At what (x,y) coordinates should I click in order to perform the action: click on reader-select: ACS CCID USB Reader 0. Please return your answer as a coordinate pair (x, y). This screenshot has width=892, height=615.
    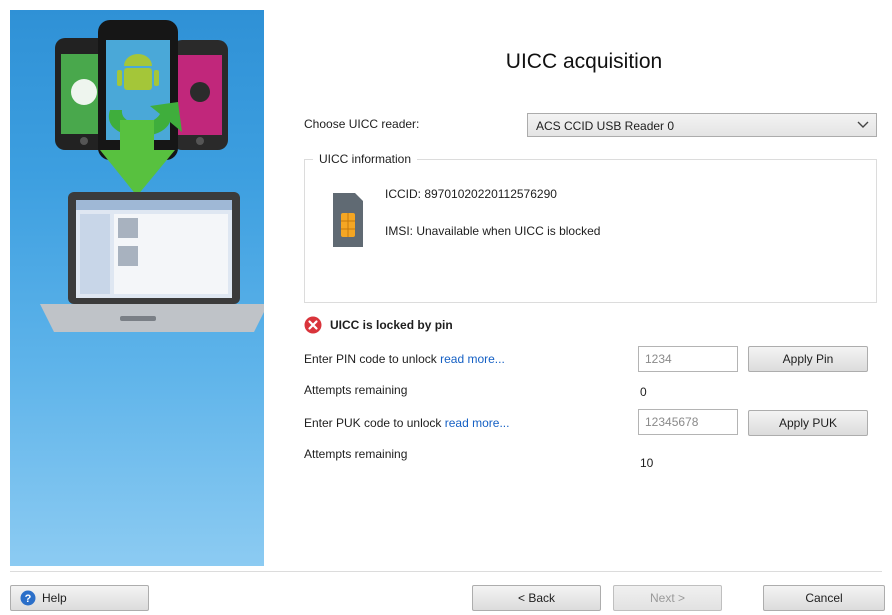
    Looking at the image, I should click on (702, 125).